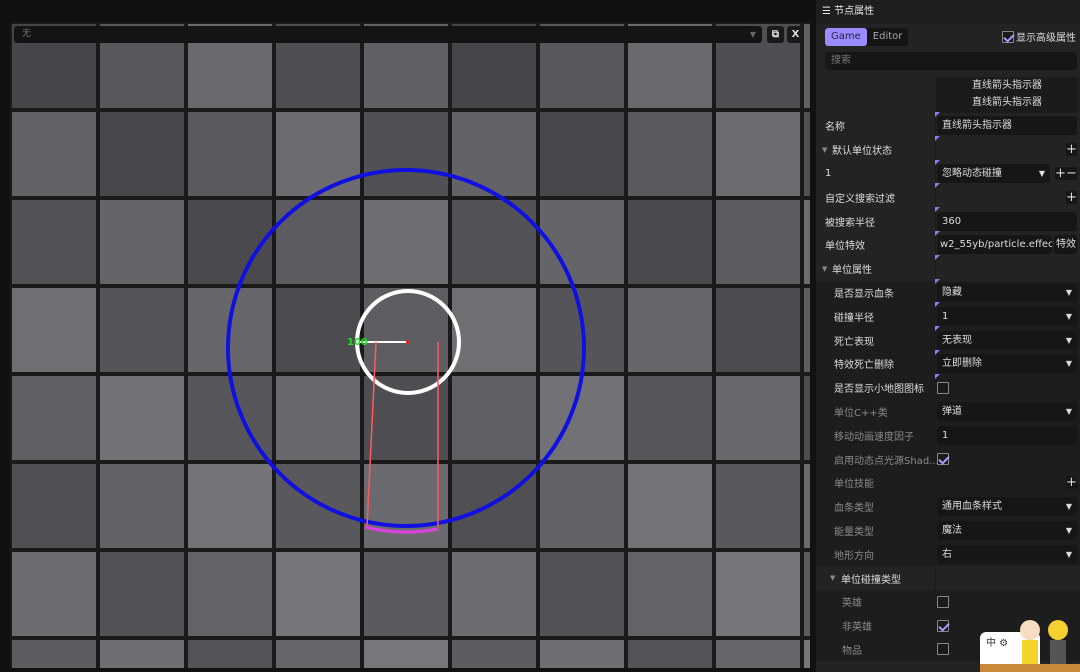 This screenshot has height=672, width=1080. I want to click on mode-tabs: Game Editor, so click(867, 37).